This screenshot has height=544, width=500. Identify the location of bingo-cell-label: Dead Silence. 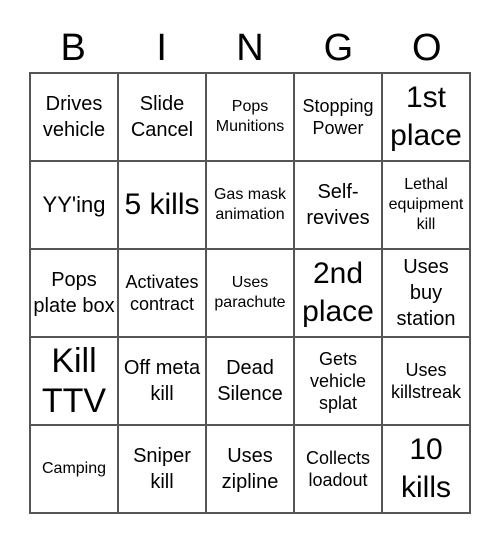
(250, 381).